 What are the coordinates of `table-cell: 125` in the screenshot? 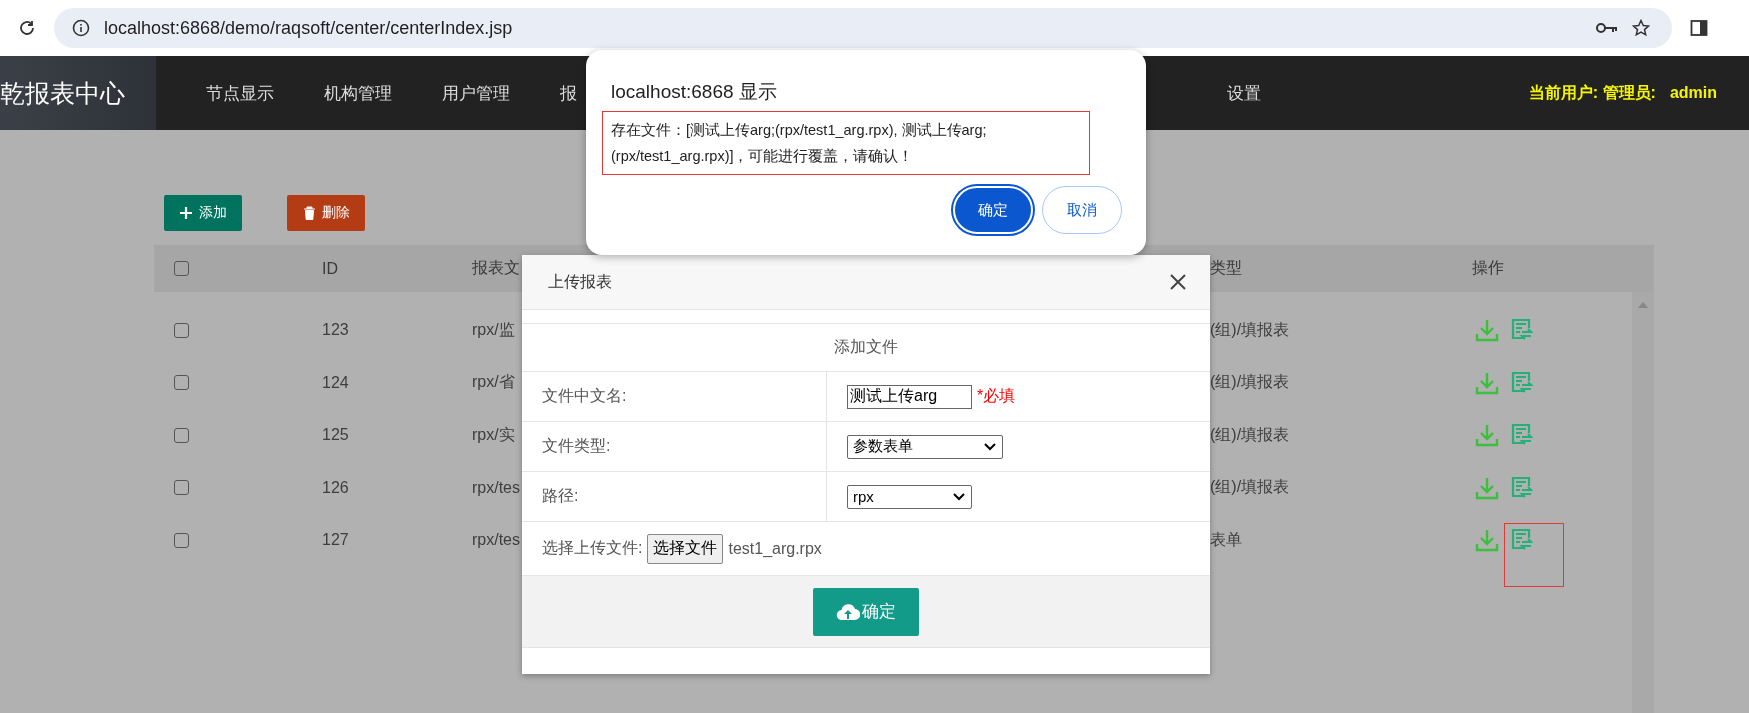 It's located at (335, 435).